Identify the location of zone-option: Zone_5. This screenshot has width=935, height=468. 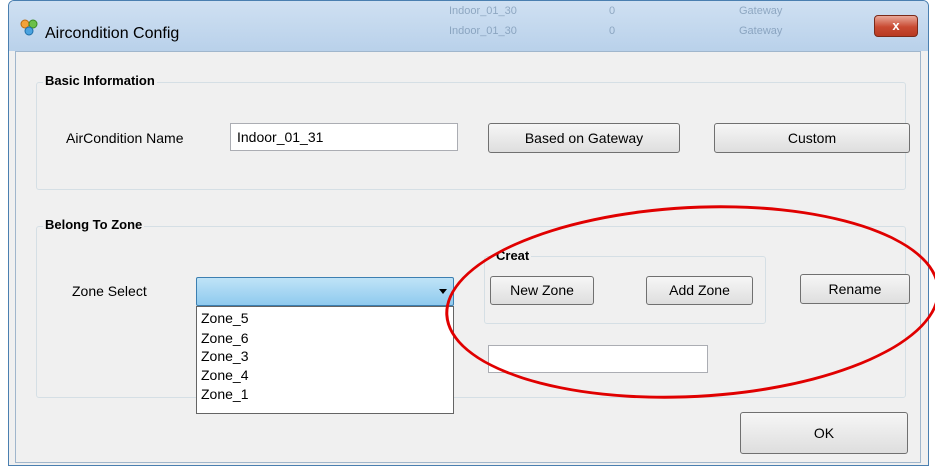
(224, 318).